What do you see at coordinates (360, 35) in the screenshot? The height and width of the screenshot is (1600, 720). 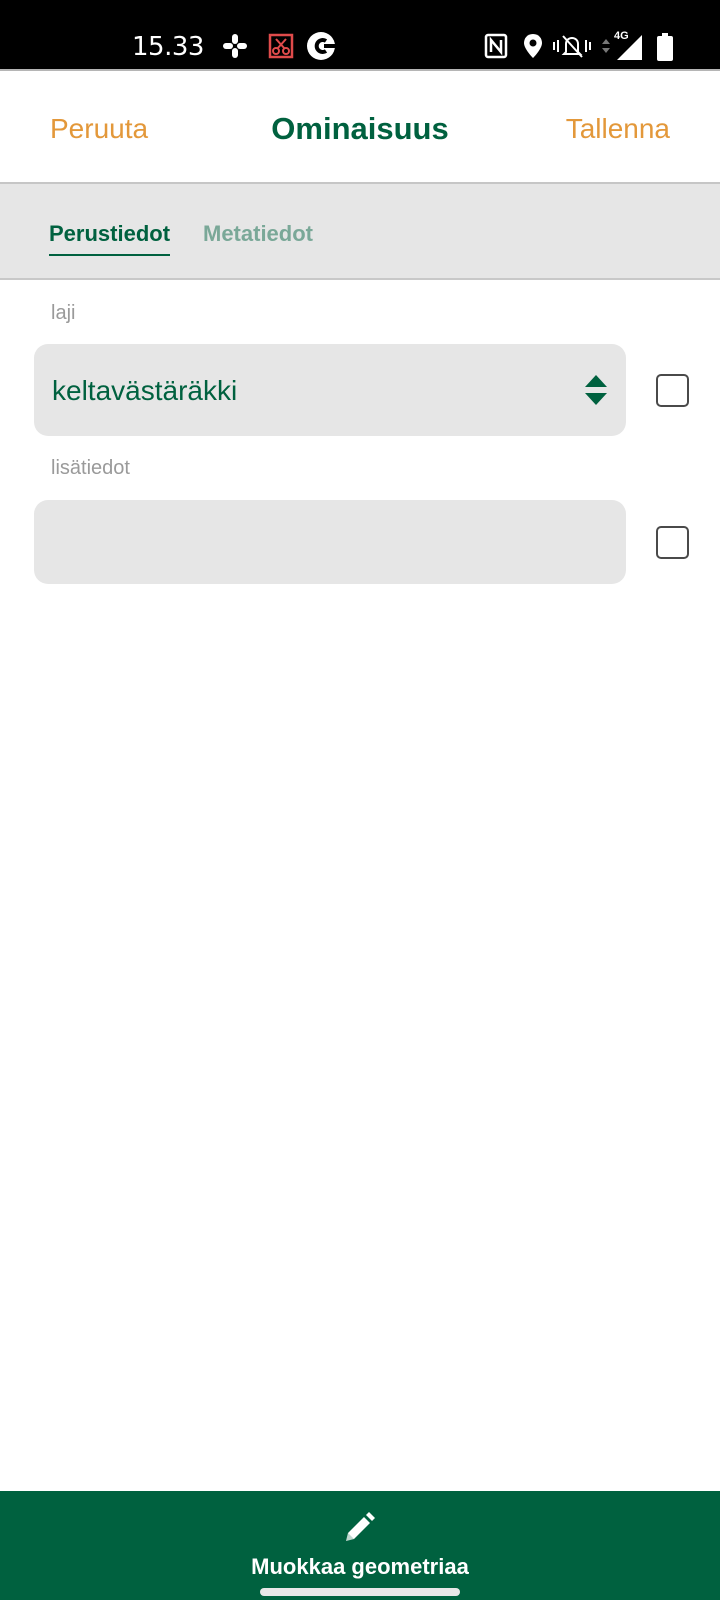 I see `status-bar: 15.33 4G` at bounding box center [360, 35].